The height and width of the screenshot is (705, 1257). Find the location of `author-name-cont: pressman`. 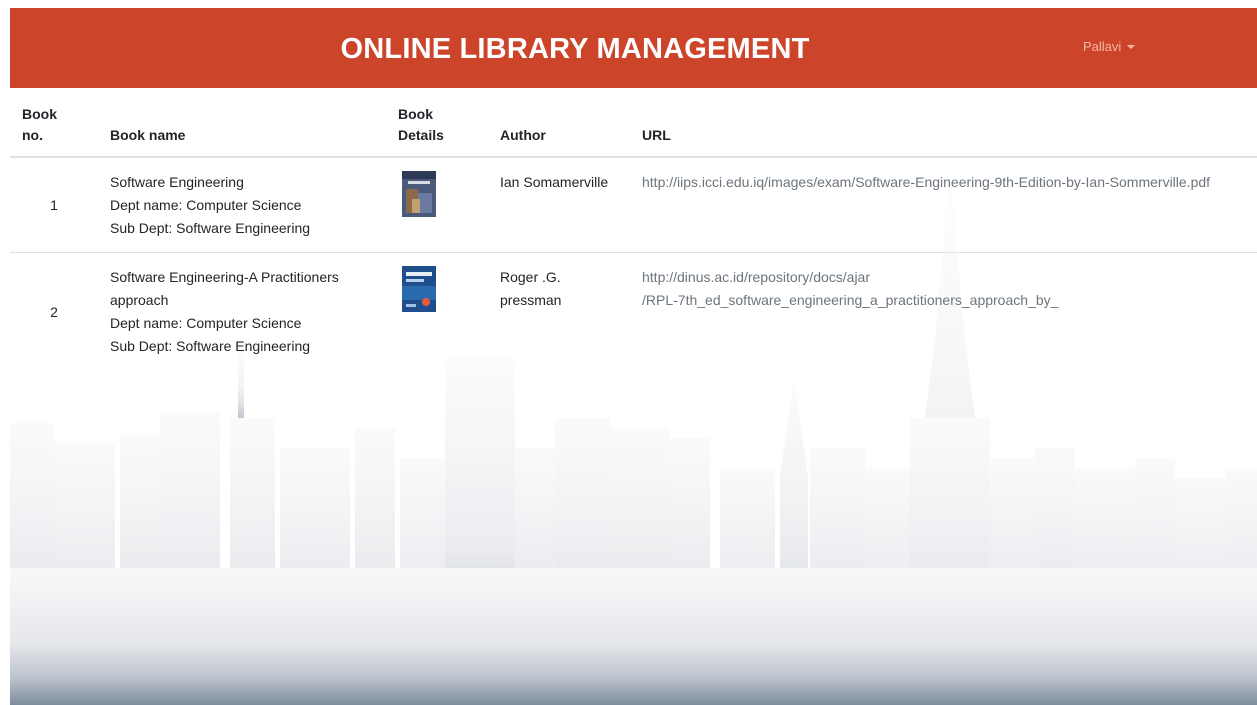

author-name-cont: pressman is located at coordinates (531, 300).